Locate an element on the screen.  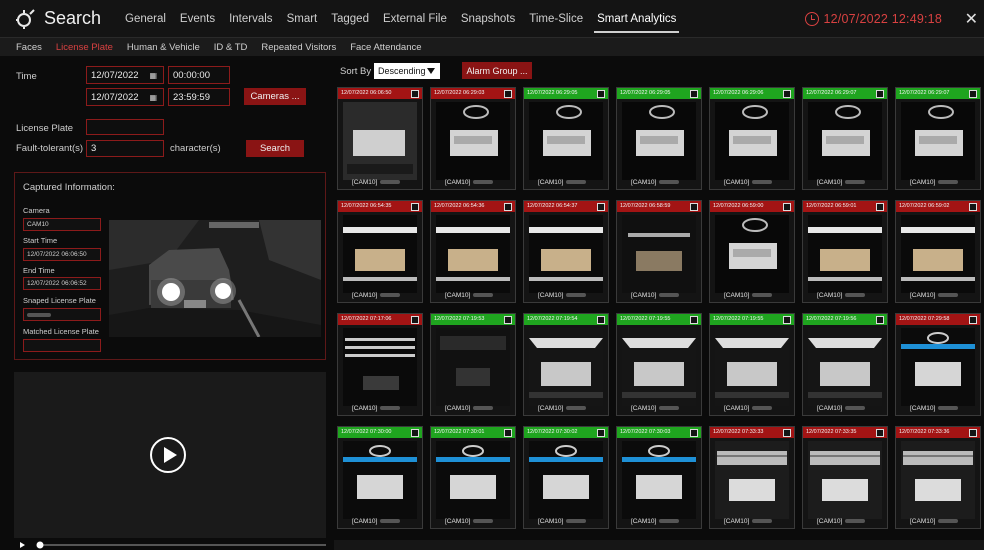
result-card: 12/07/2022 06:59:02 [CAM10] is located at coordinates (938, 251).